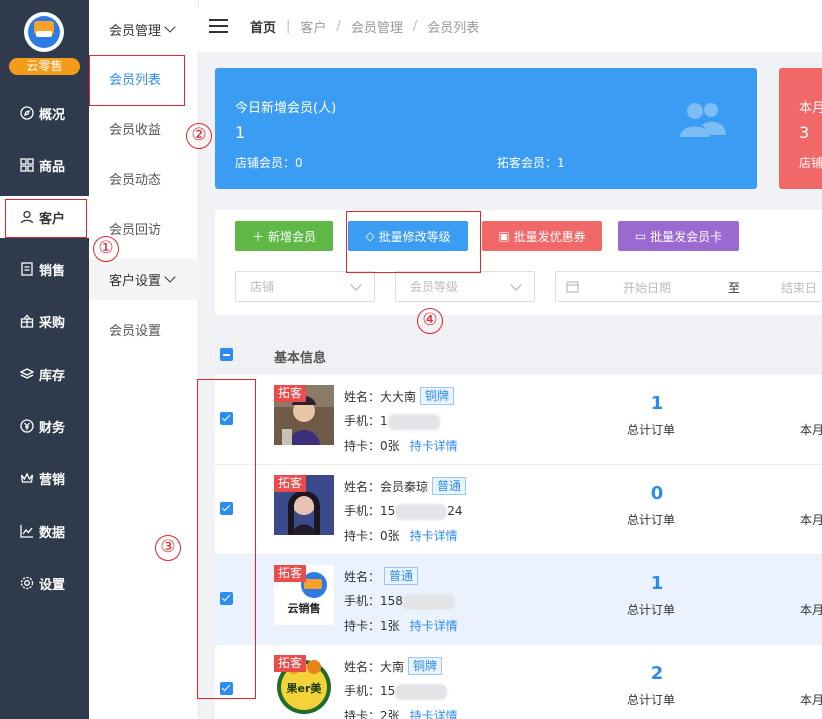 The height and width of the screenshot is (719, 822). I want to click on nav-label: 商品, so click(52, 167).